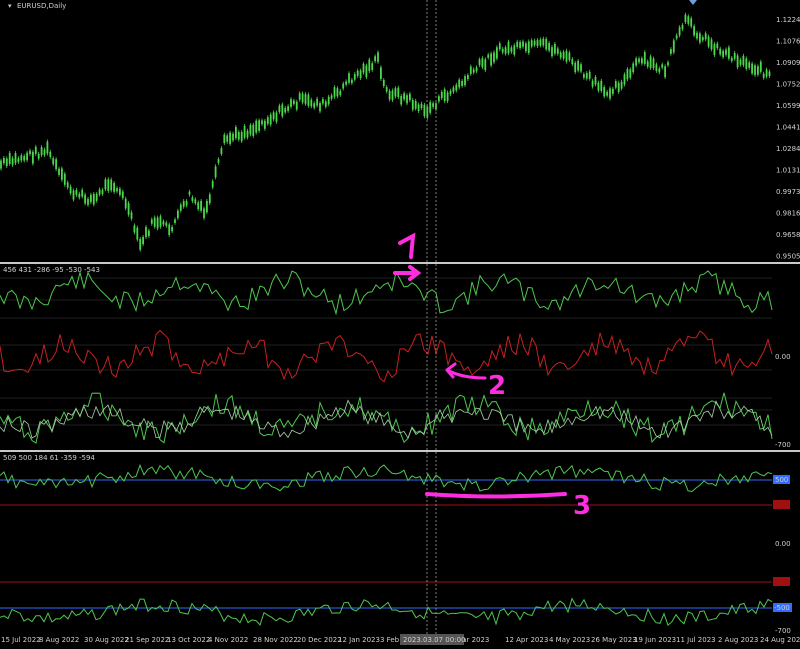  Describe the element at coordinates (582, 506) in the screenshot. I see `annotation-label-3: 3` at that location.